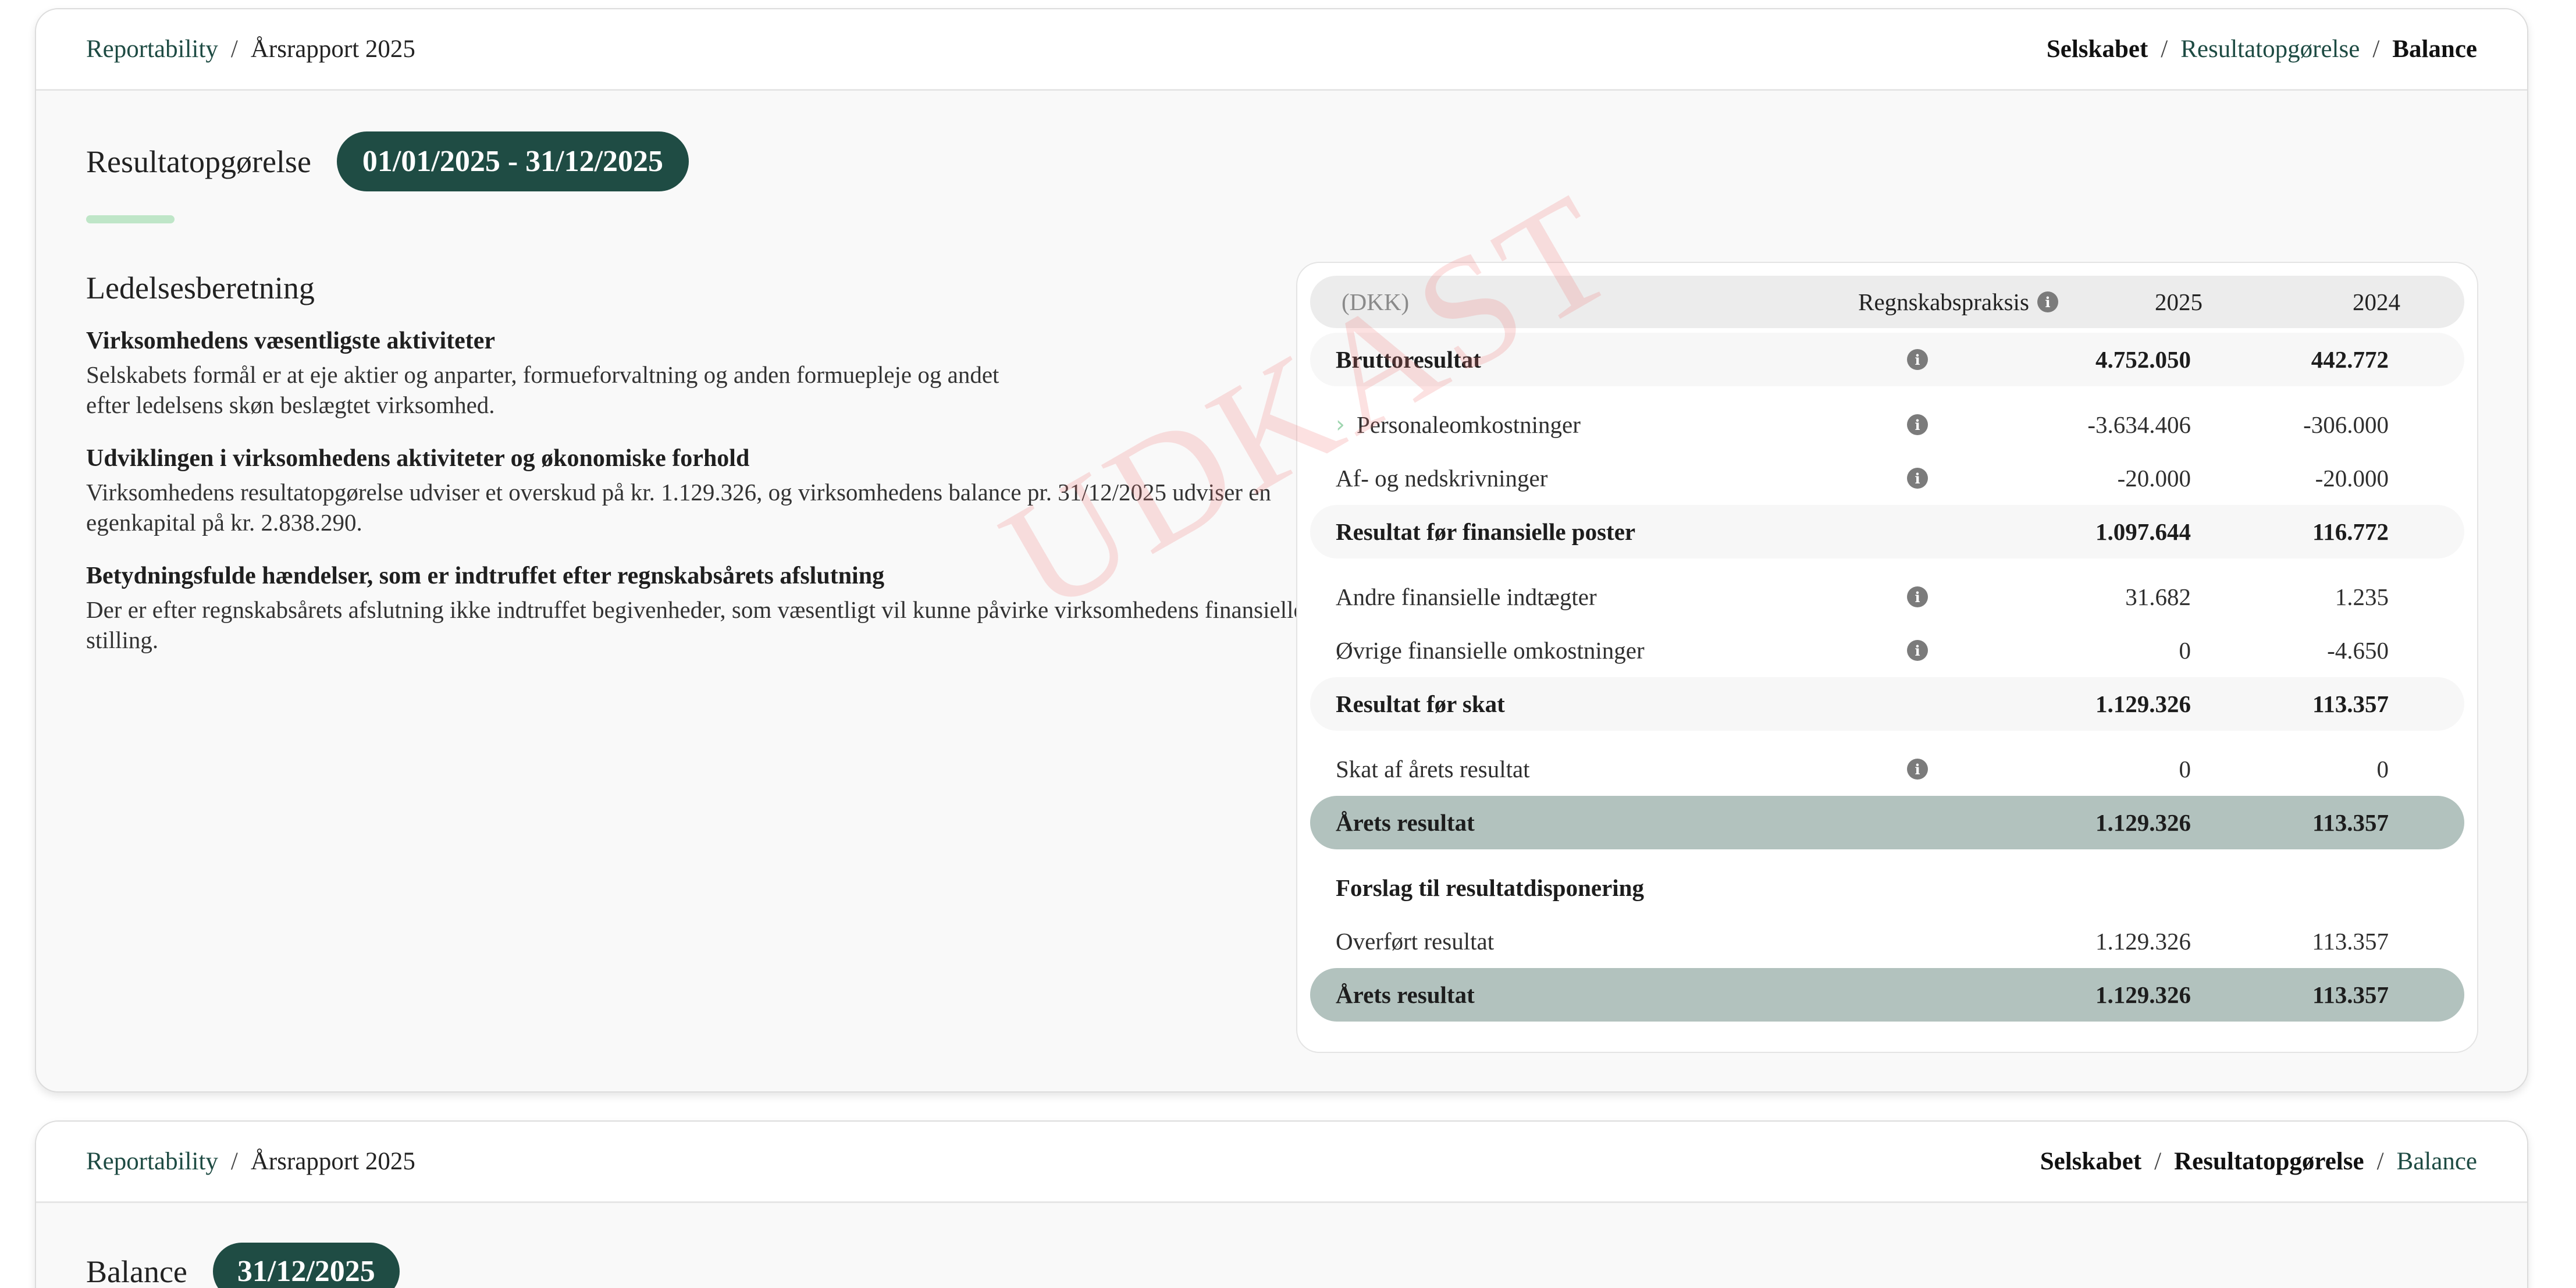  Describe the element at coordinates (2154, 478) in the screenshot. I see `row-value-2025: -20.000` at that location.